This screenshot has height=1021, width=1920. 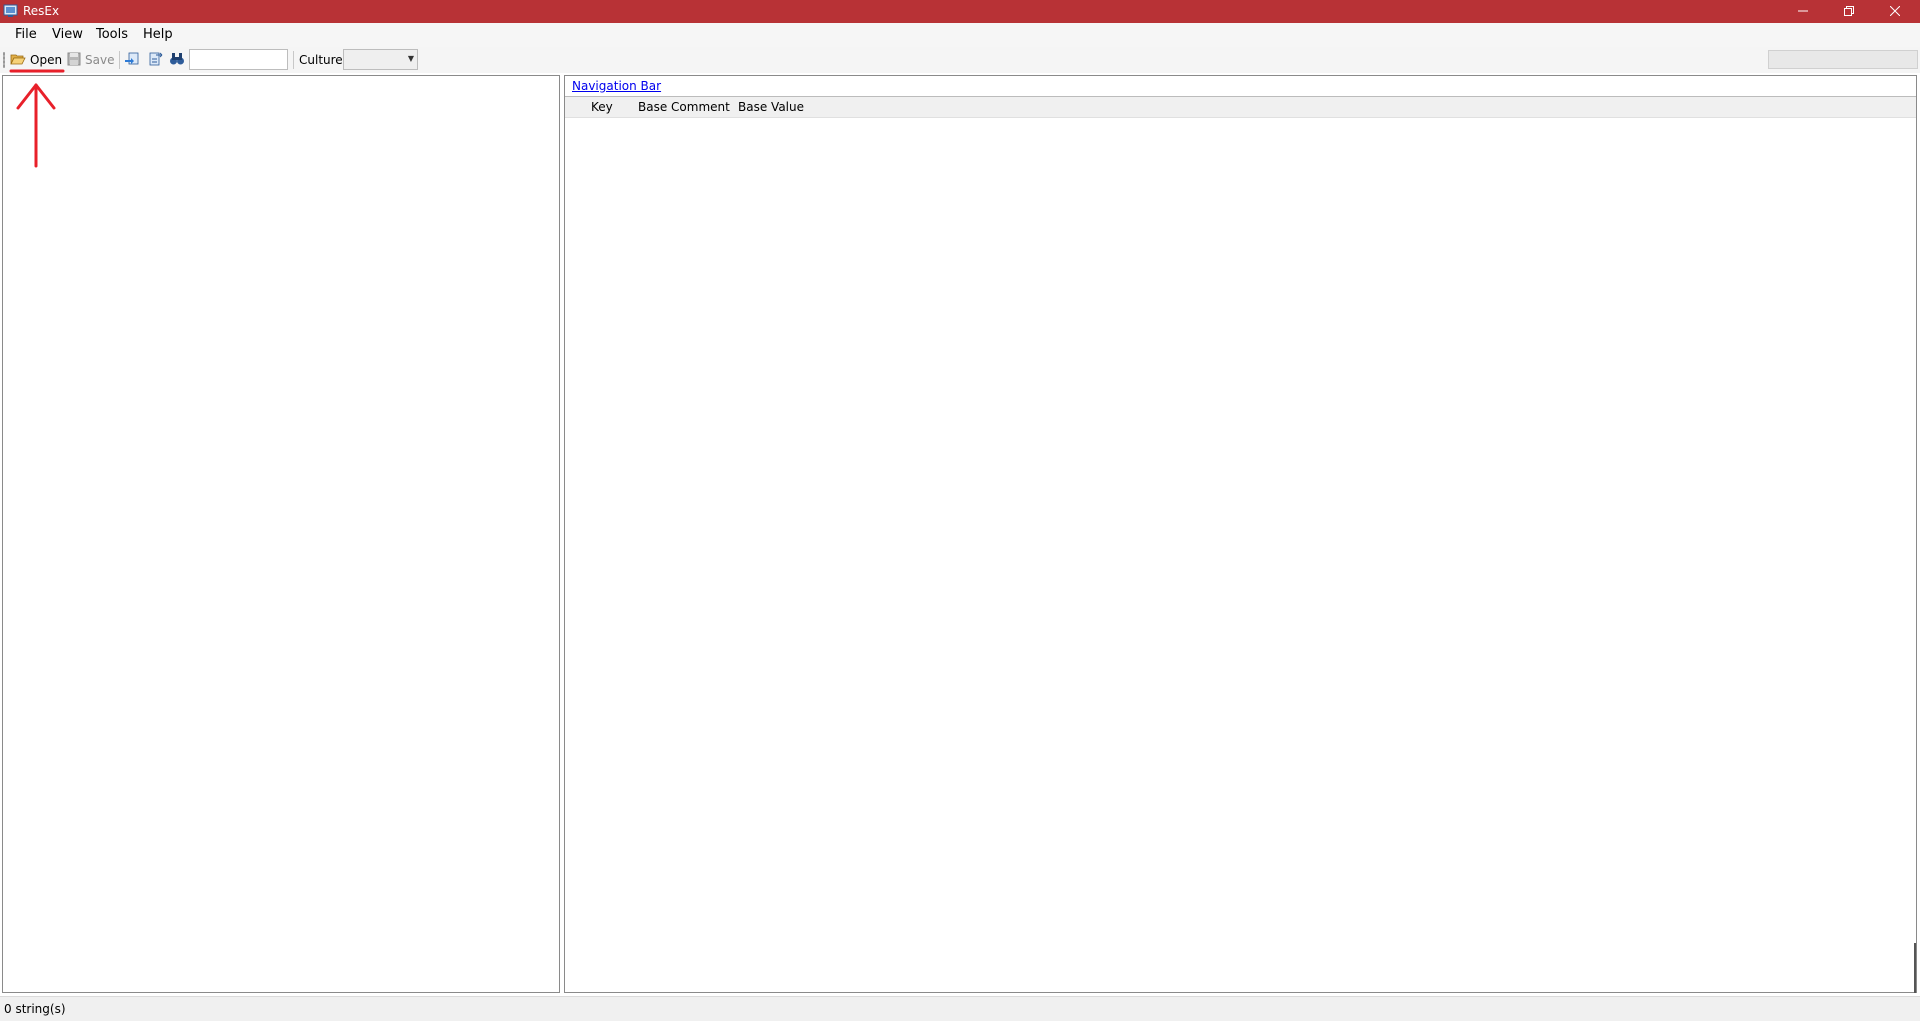 I want to click on import-button, so click(x=133, y=60).